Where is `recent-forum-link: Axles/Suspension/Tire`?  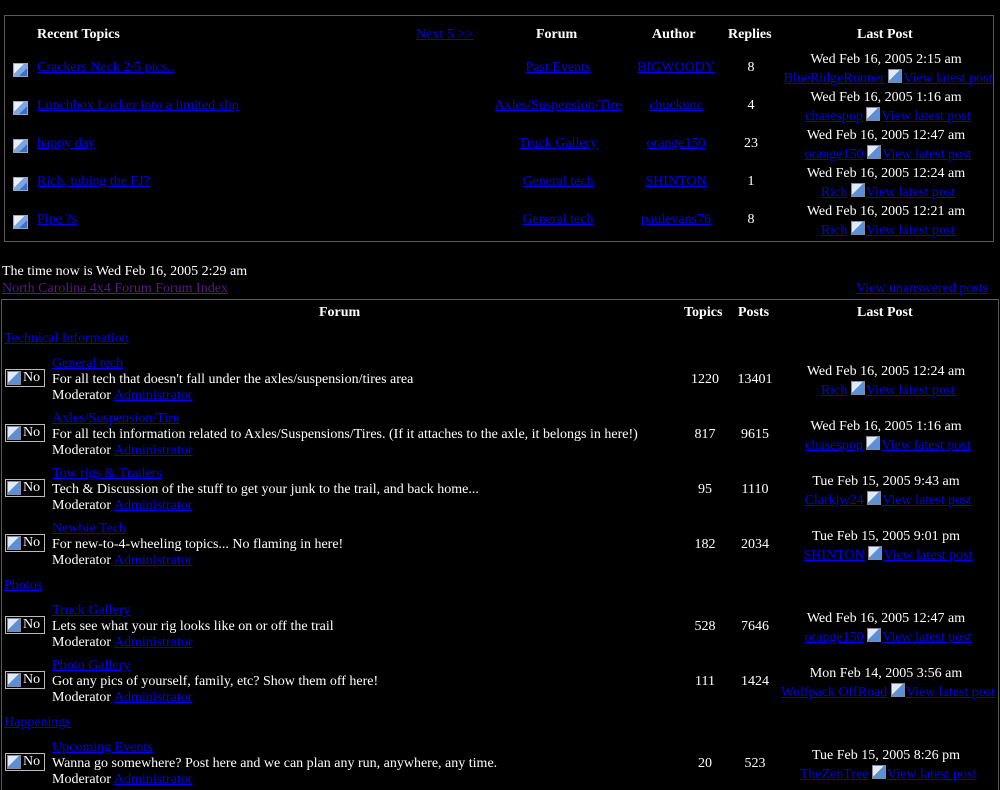
recent-forum-link: Axles/Suspension/Tire is located at coordinates (558, 106).